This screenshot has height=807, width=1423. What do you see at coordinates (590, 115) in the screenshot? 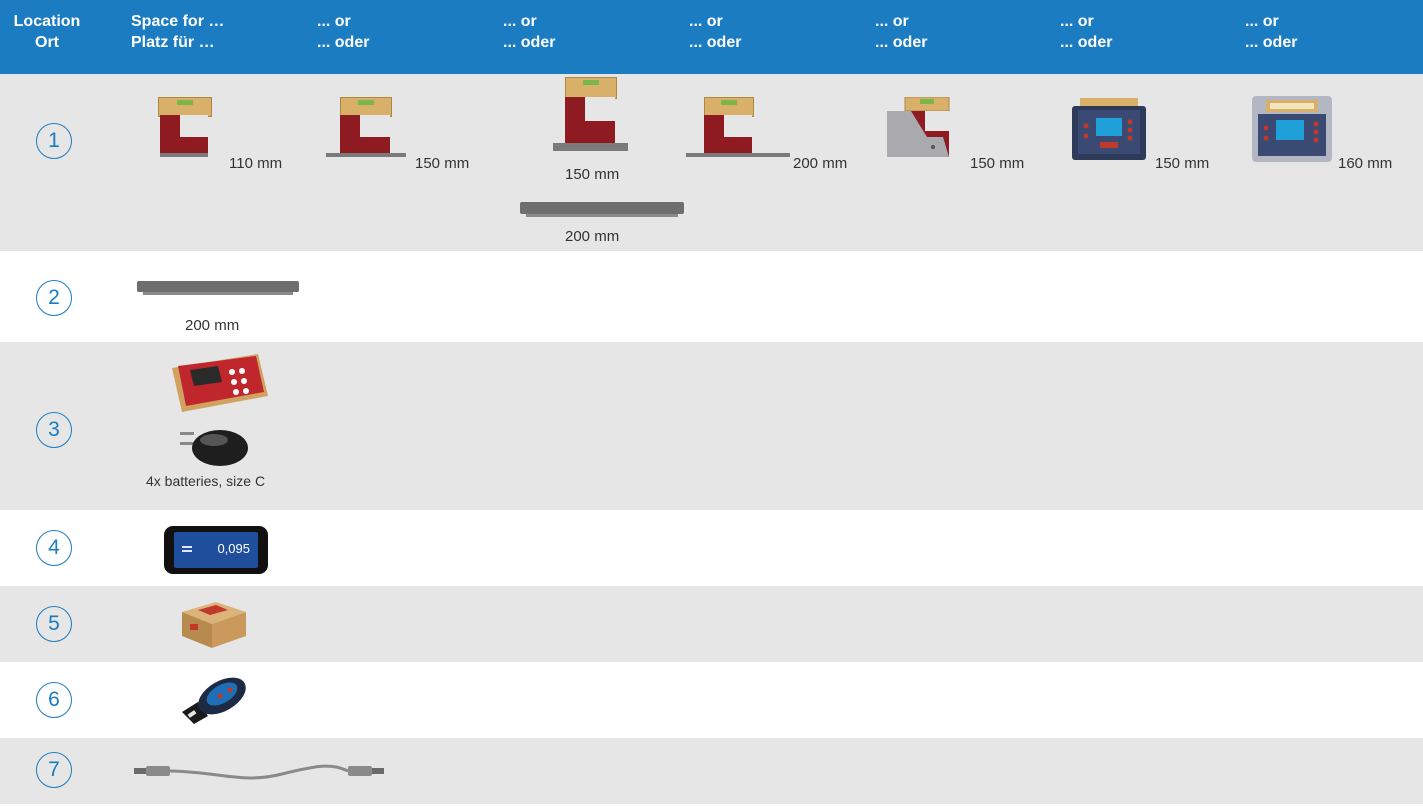
I see `level-red-150-with-bar-image` at bounding box center [590, 115].